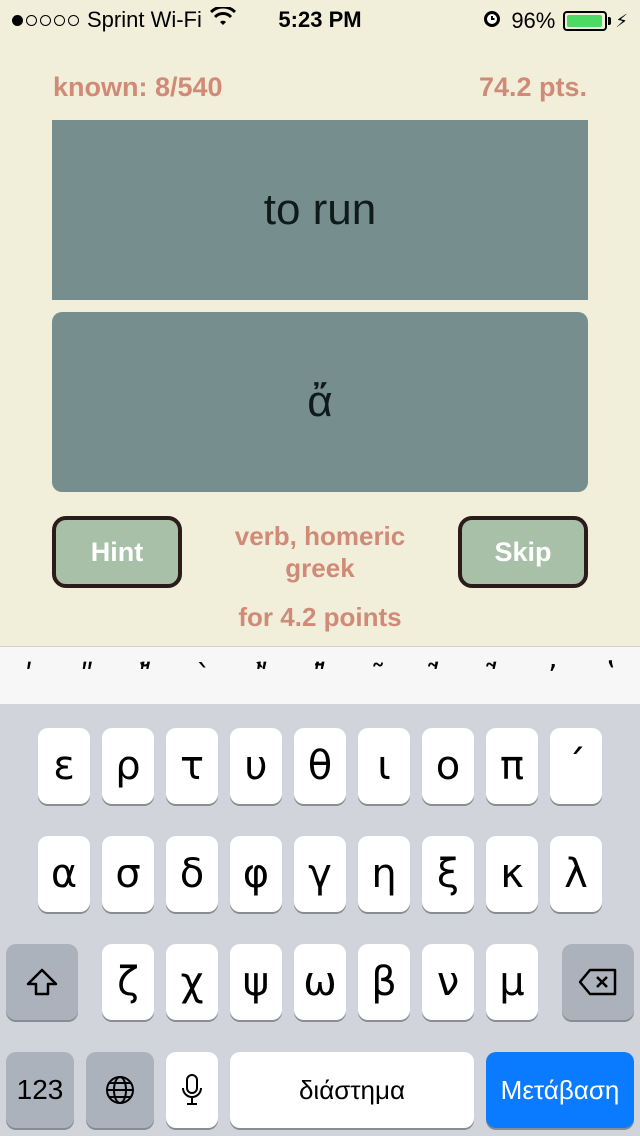  What do you see at coordinates (448, 766) in the screenshot?
I see `letter-key: ο` at bounding box center [448, 766].